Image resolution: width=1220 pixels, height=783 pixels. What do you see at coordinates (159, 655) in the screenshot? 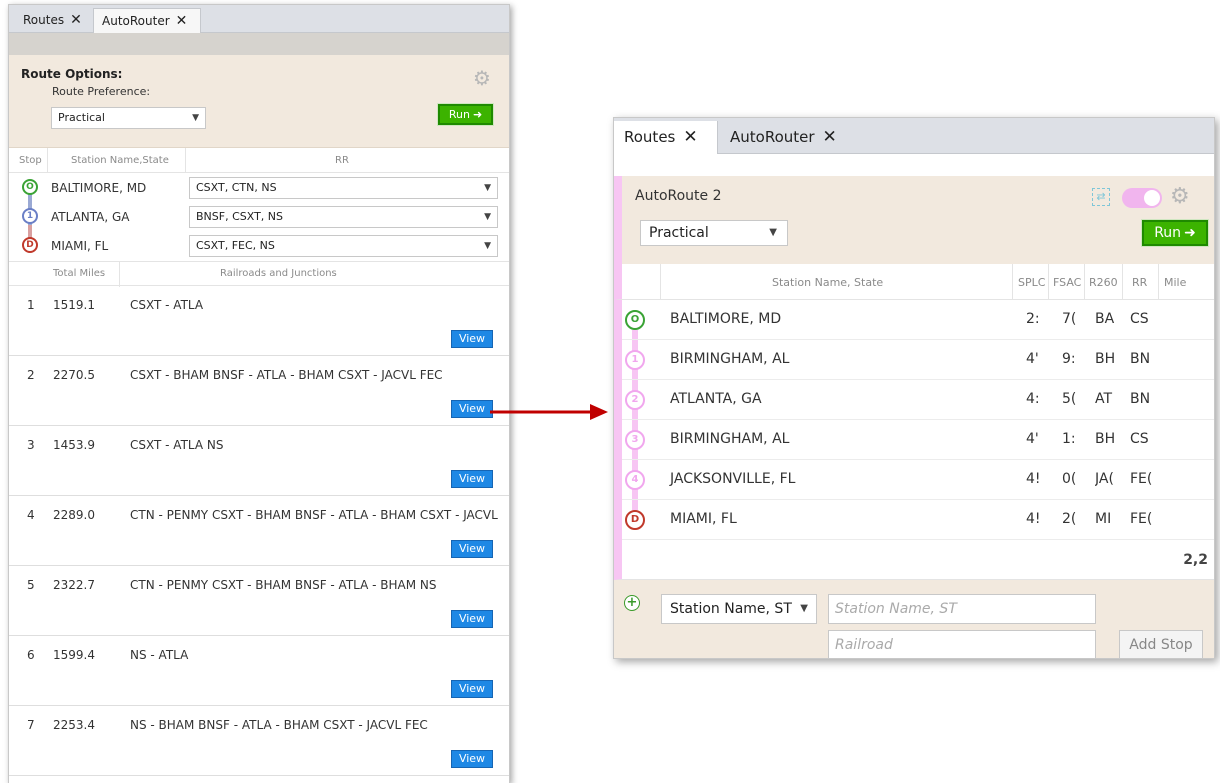
I see `result-path: NS - ATLA` at bounding box center [159, 655].